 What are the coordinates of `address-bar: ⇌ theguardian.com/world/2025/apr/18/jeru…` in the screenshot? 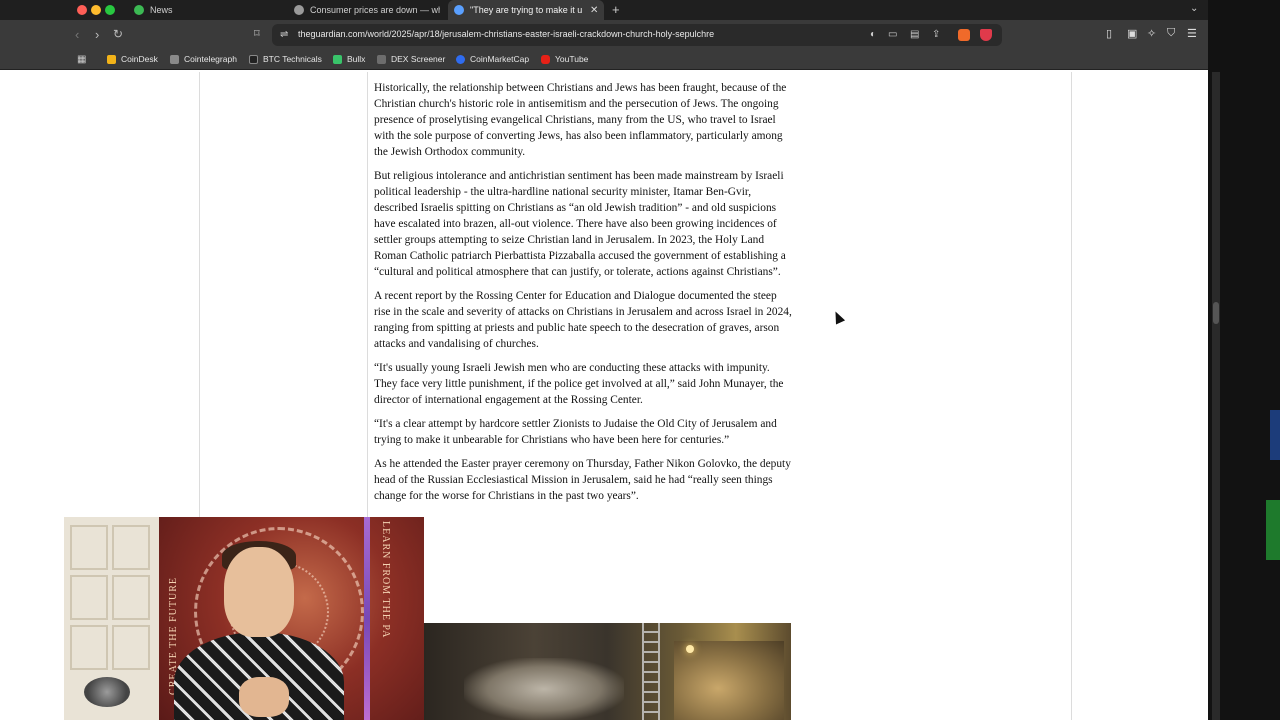 It's located at (637, 35).